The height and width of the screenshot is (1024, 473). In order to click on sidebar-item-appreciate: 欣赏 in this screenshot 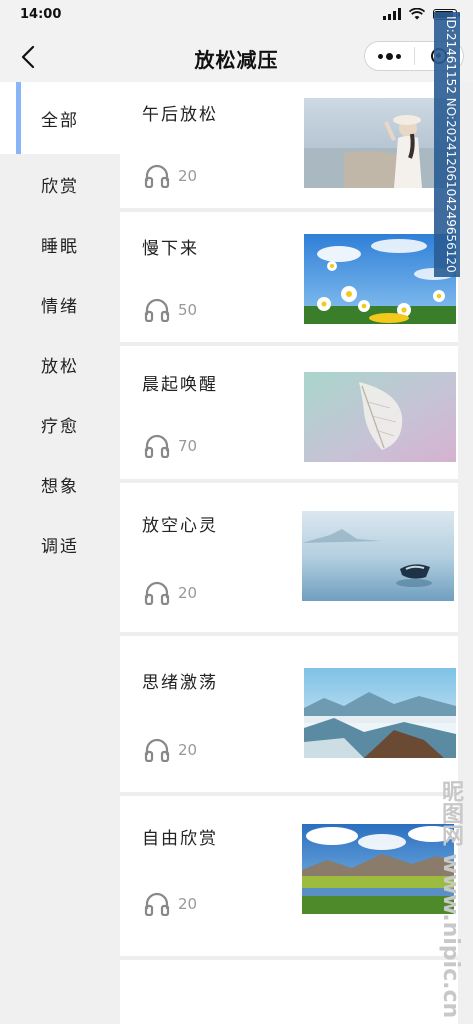, I will do `click(60, 184)`.